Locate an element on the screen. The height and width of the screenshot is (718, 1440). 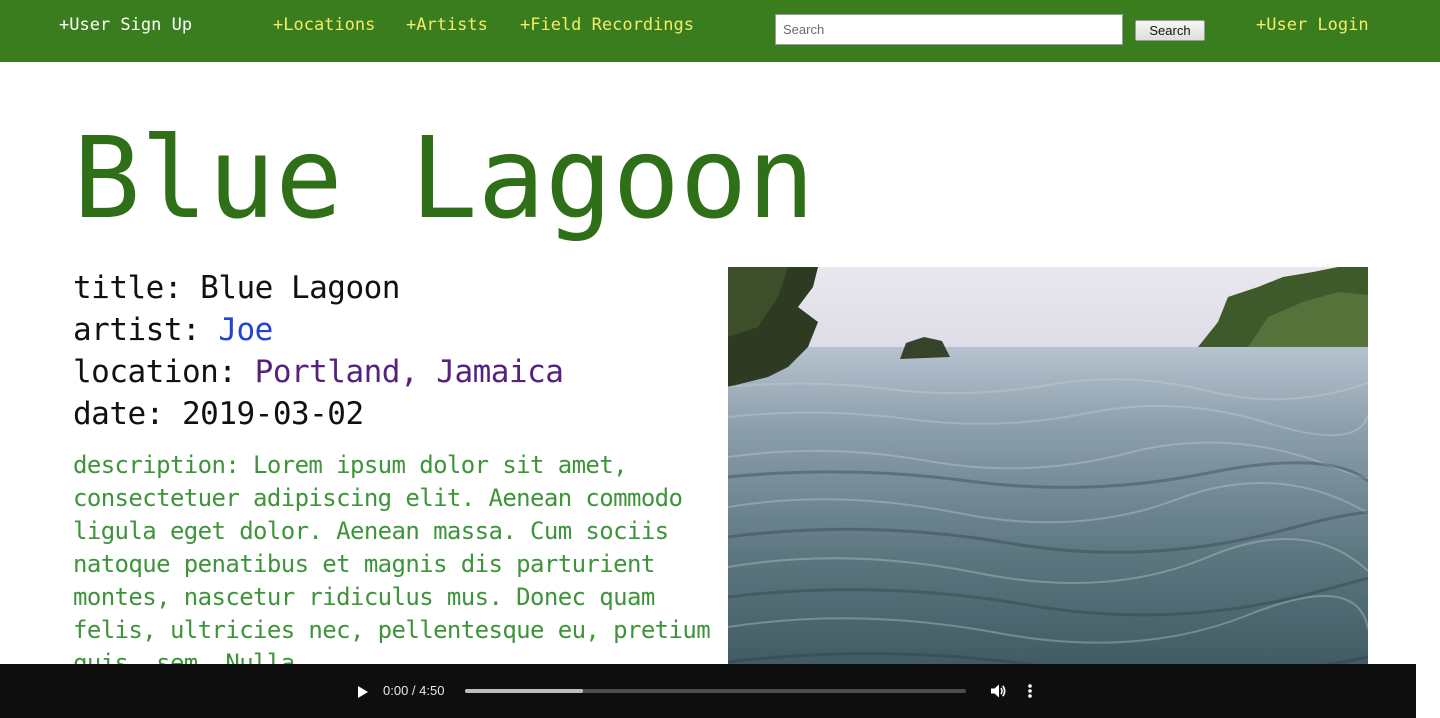
volume-button is located at coordinates (998, 691).